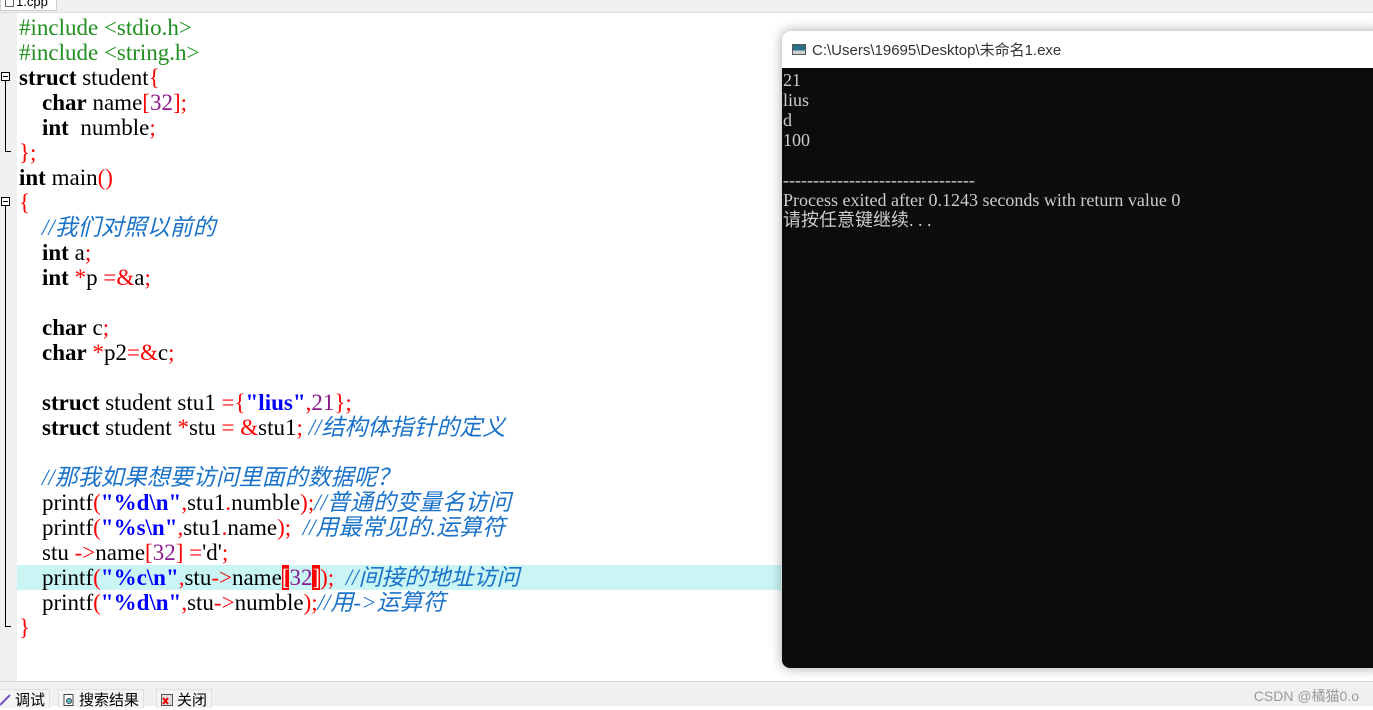 Image resolution: width=1373 pixels, height=710 pixels. Describe the element at coordinates (400, 252) in the screenshot. I see `code-line: int a;` at that location.